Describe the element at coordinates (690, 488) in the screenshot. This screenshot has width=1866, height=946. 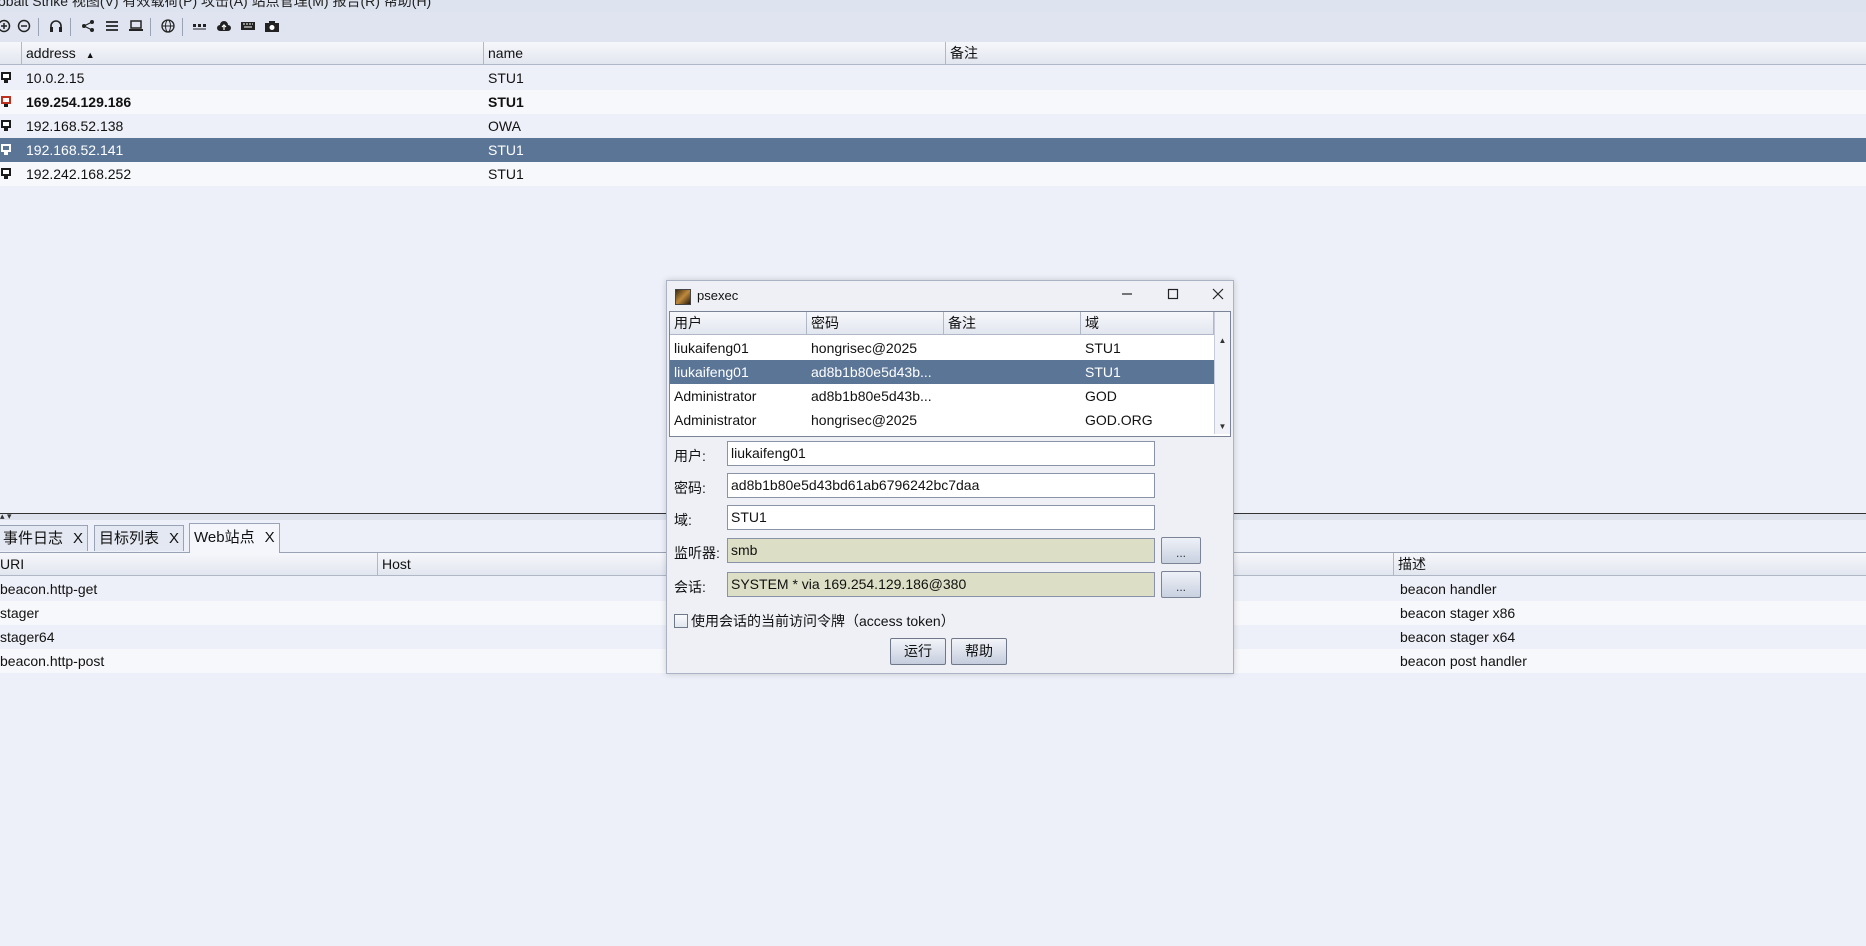
I see `password-label: 密码:` at that location.